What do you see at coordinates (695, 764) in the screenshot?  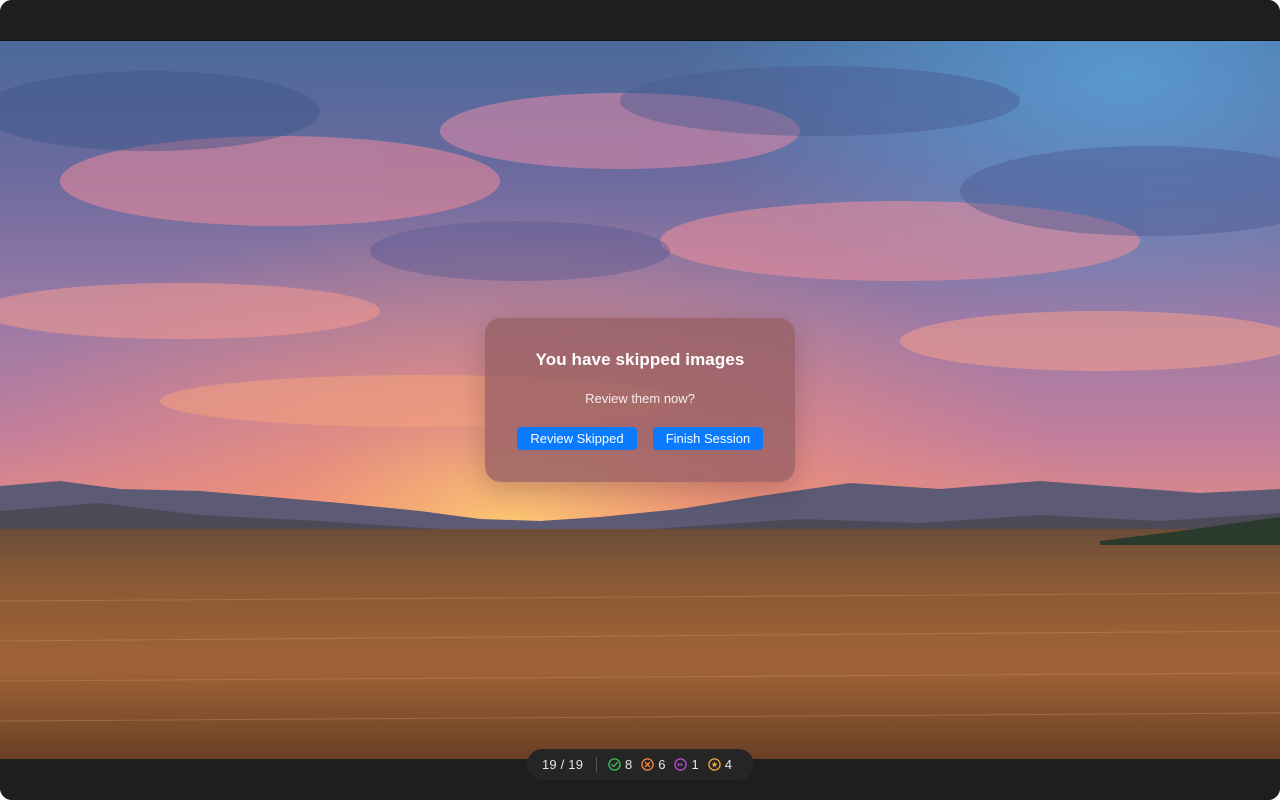 I see `skipped-count: 1` at bounding box center [695, 764].